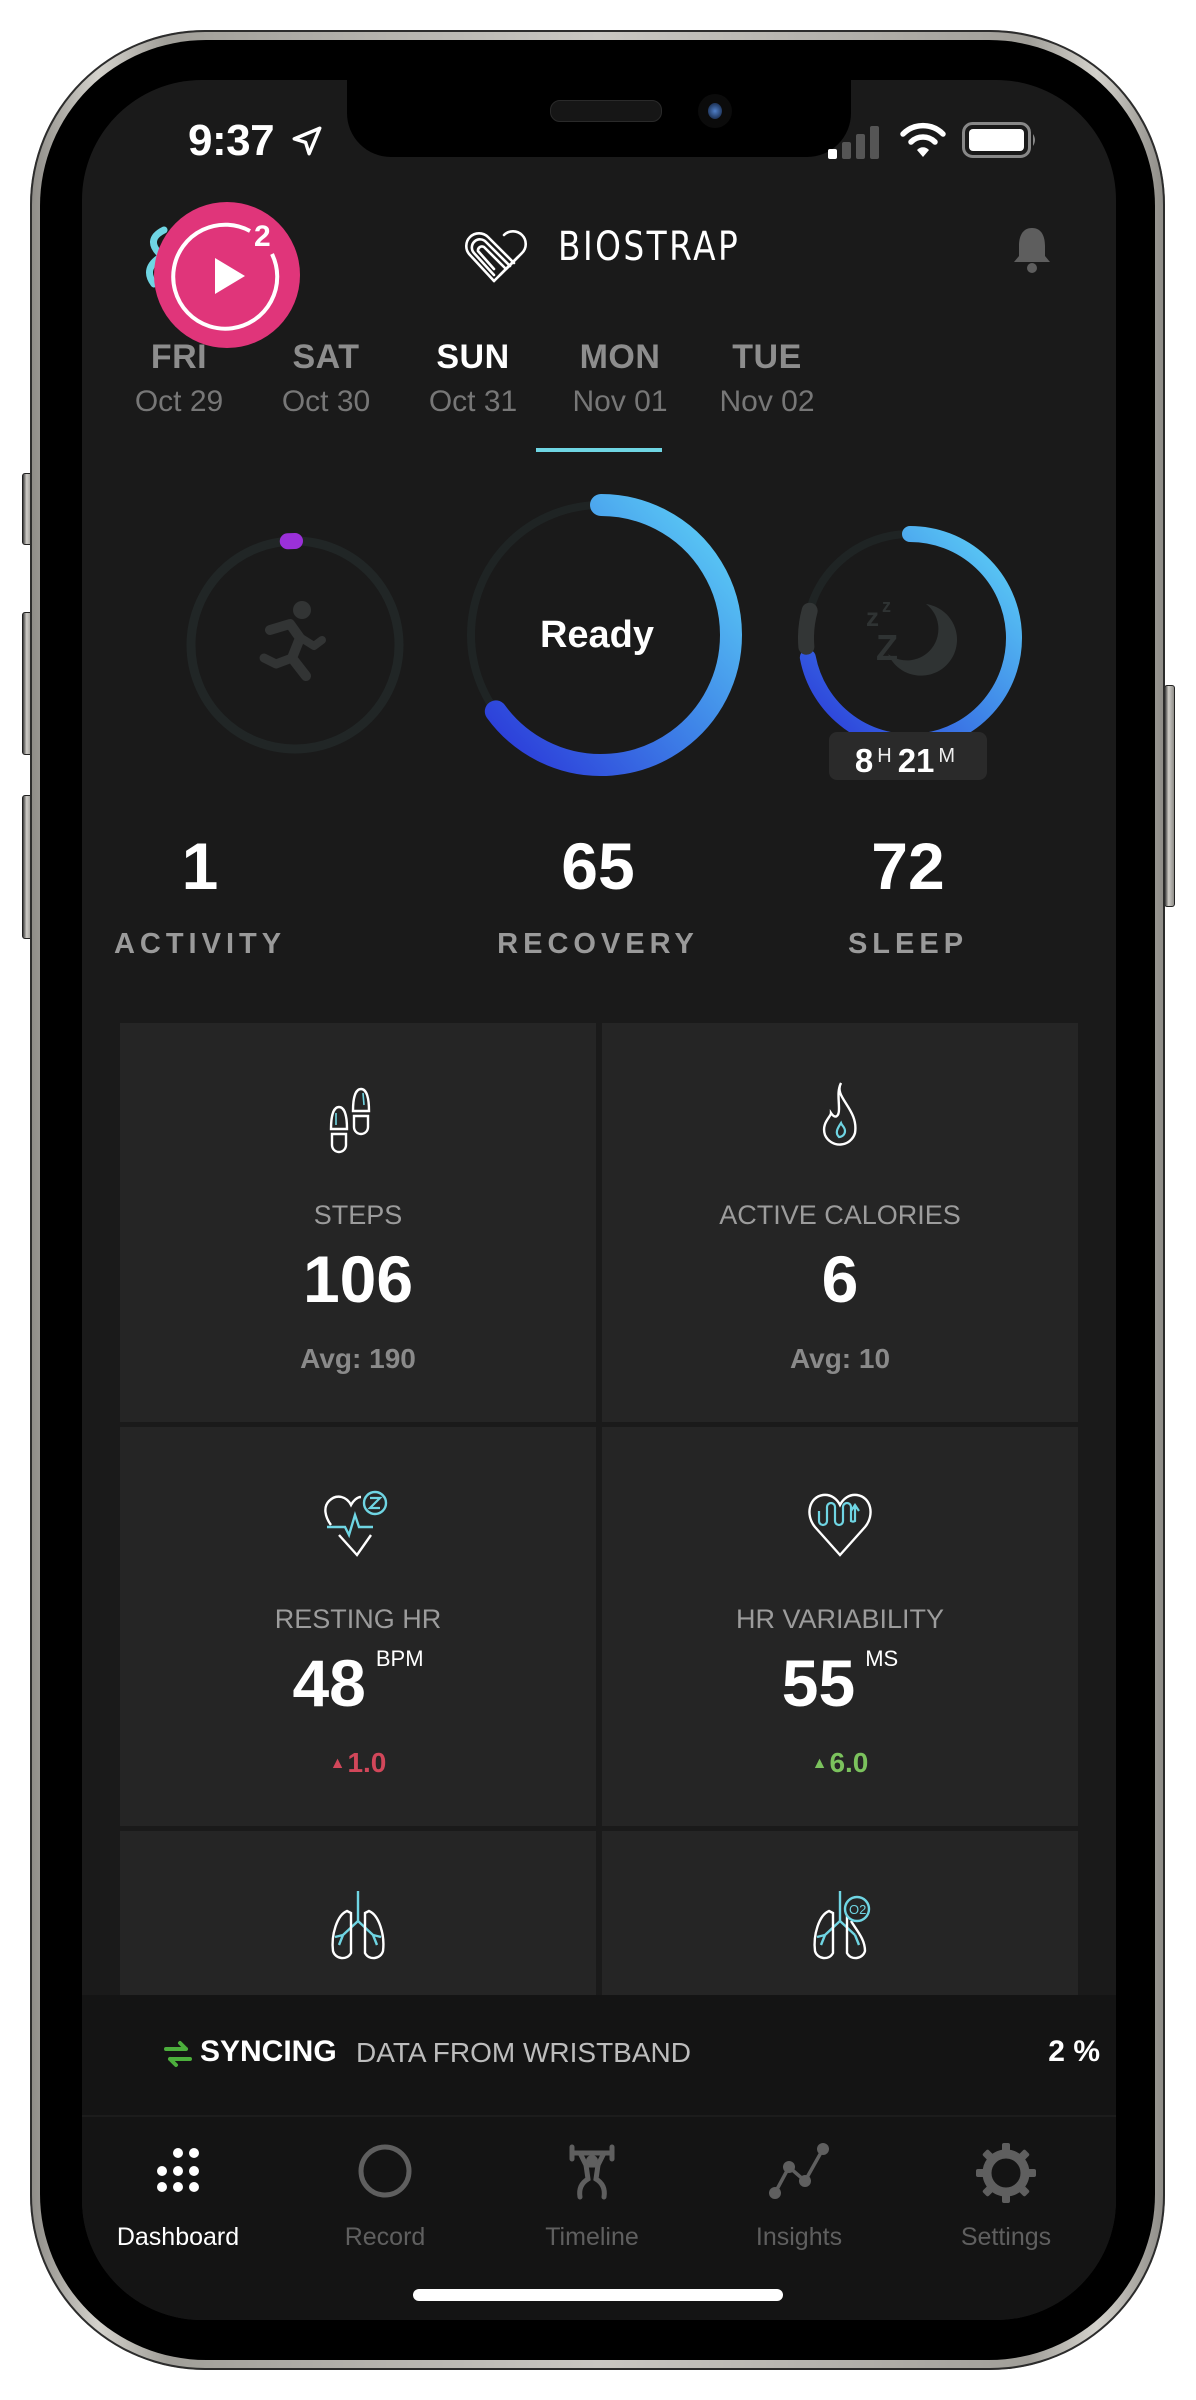  Describe the element at coordinates (523, 2052) in the screenshot. I see `sync-description: DATA FROM WRISTBAND` at that location.